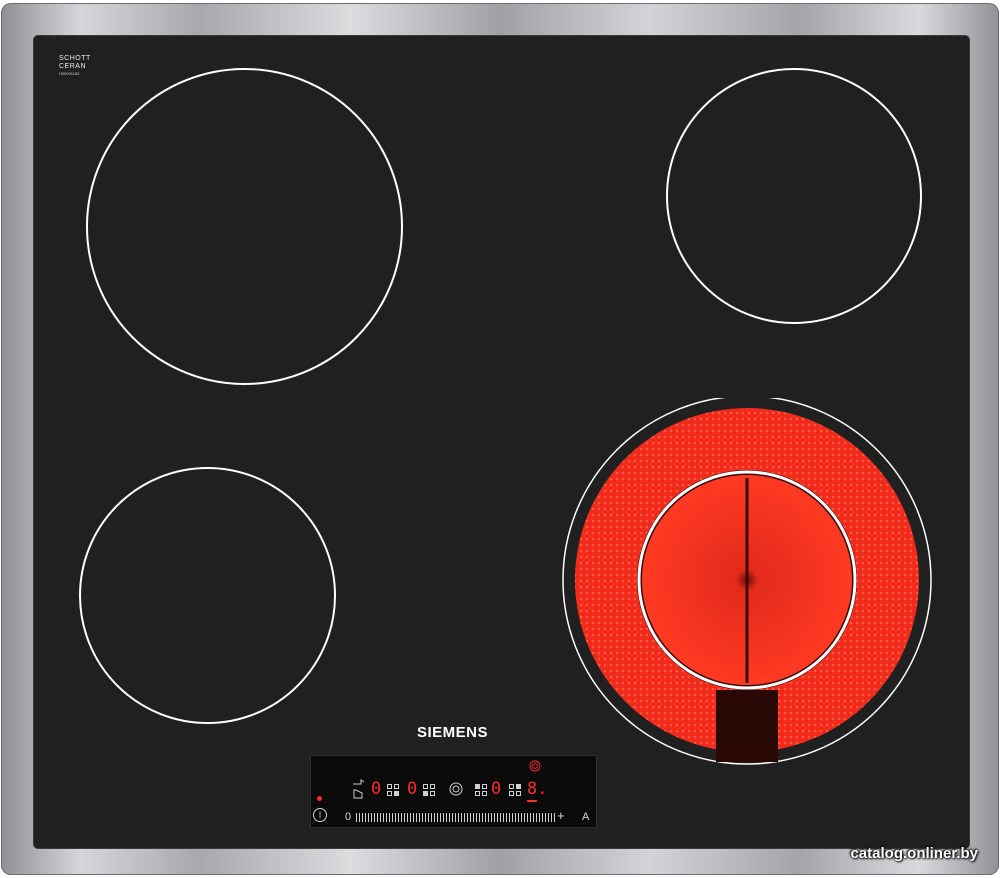 The image size is (1000, 878). What do you see at coordinates (561, 815) in the screenshot?
I see `slider-plus-label: +` at bounding box center [561, 815].